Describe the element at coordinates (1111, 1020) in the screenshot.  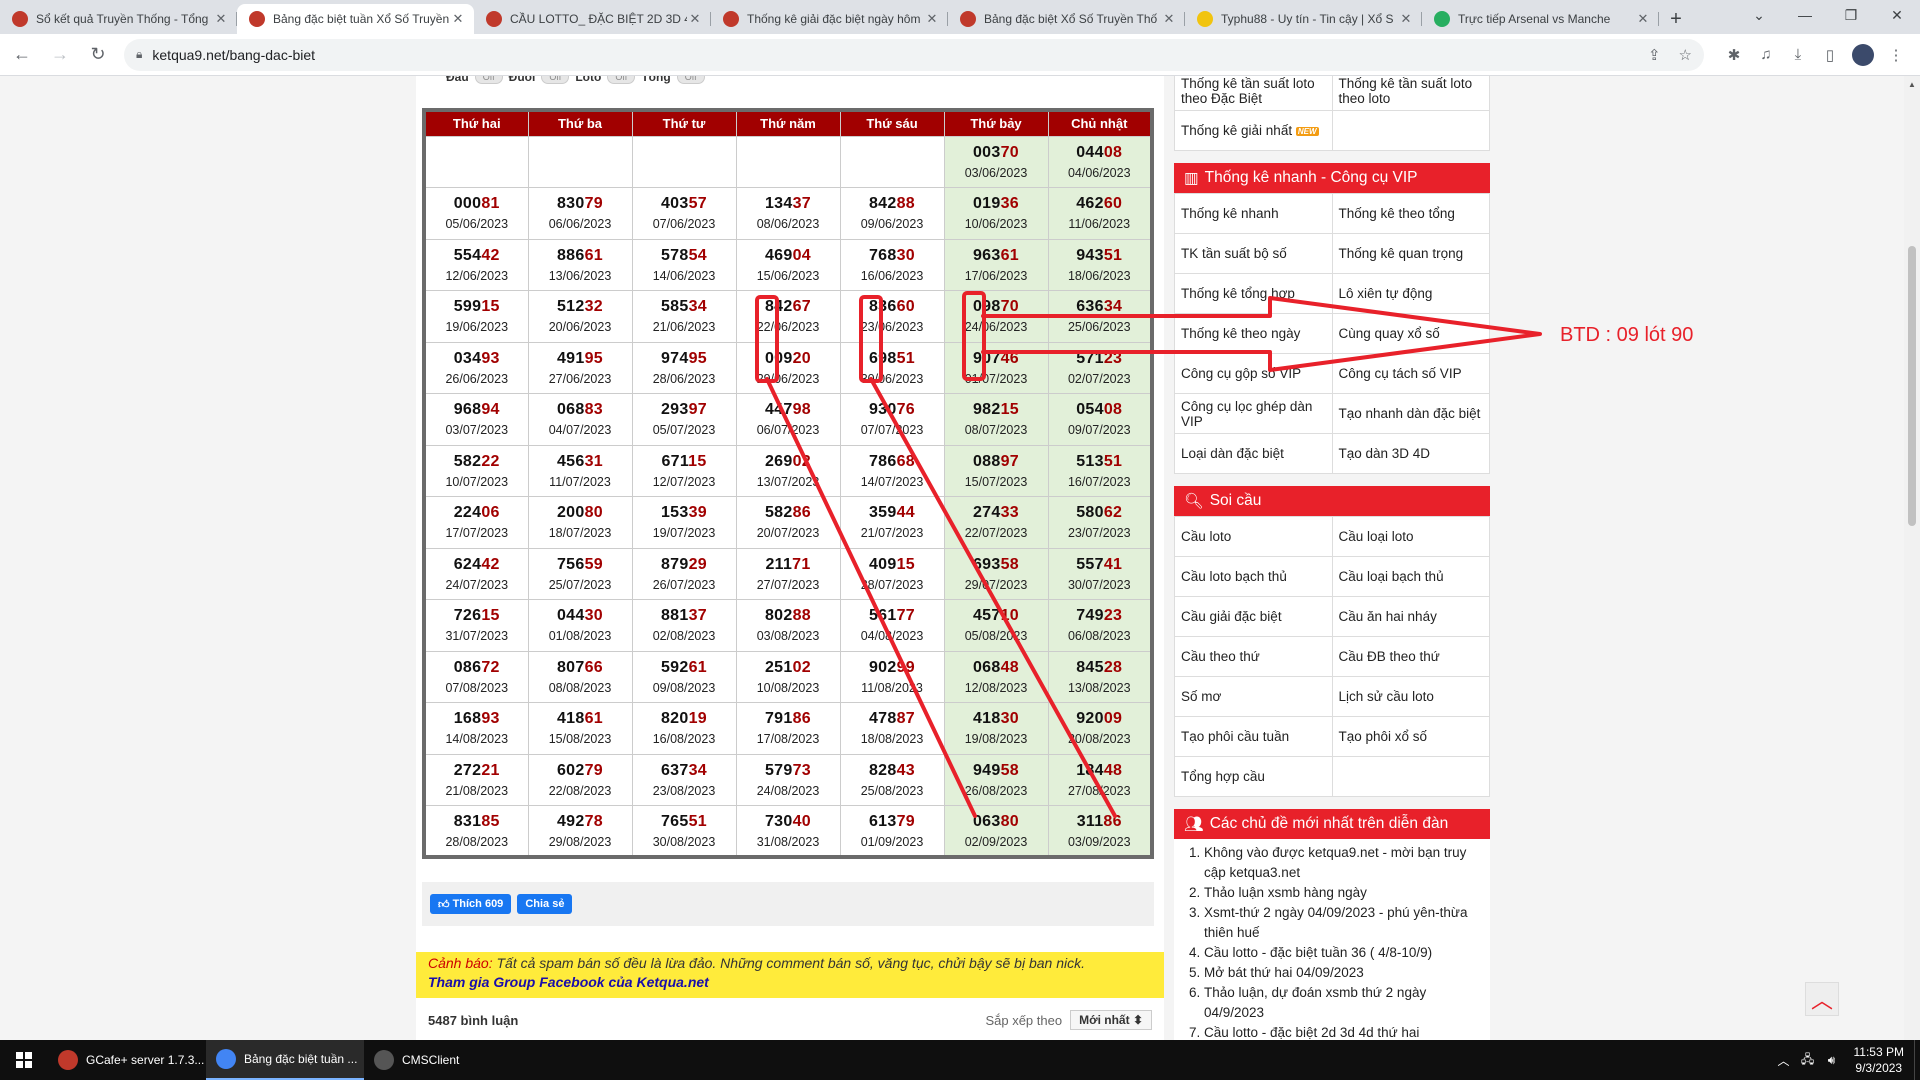
I see `sort-select: Mới nhất ⬍` at that location.